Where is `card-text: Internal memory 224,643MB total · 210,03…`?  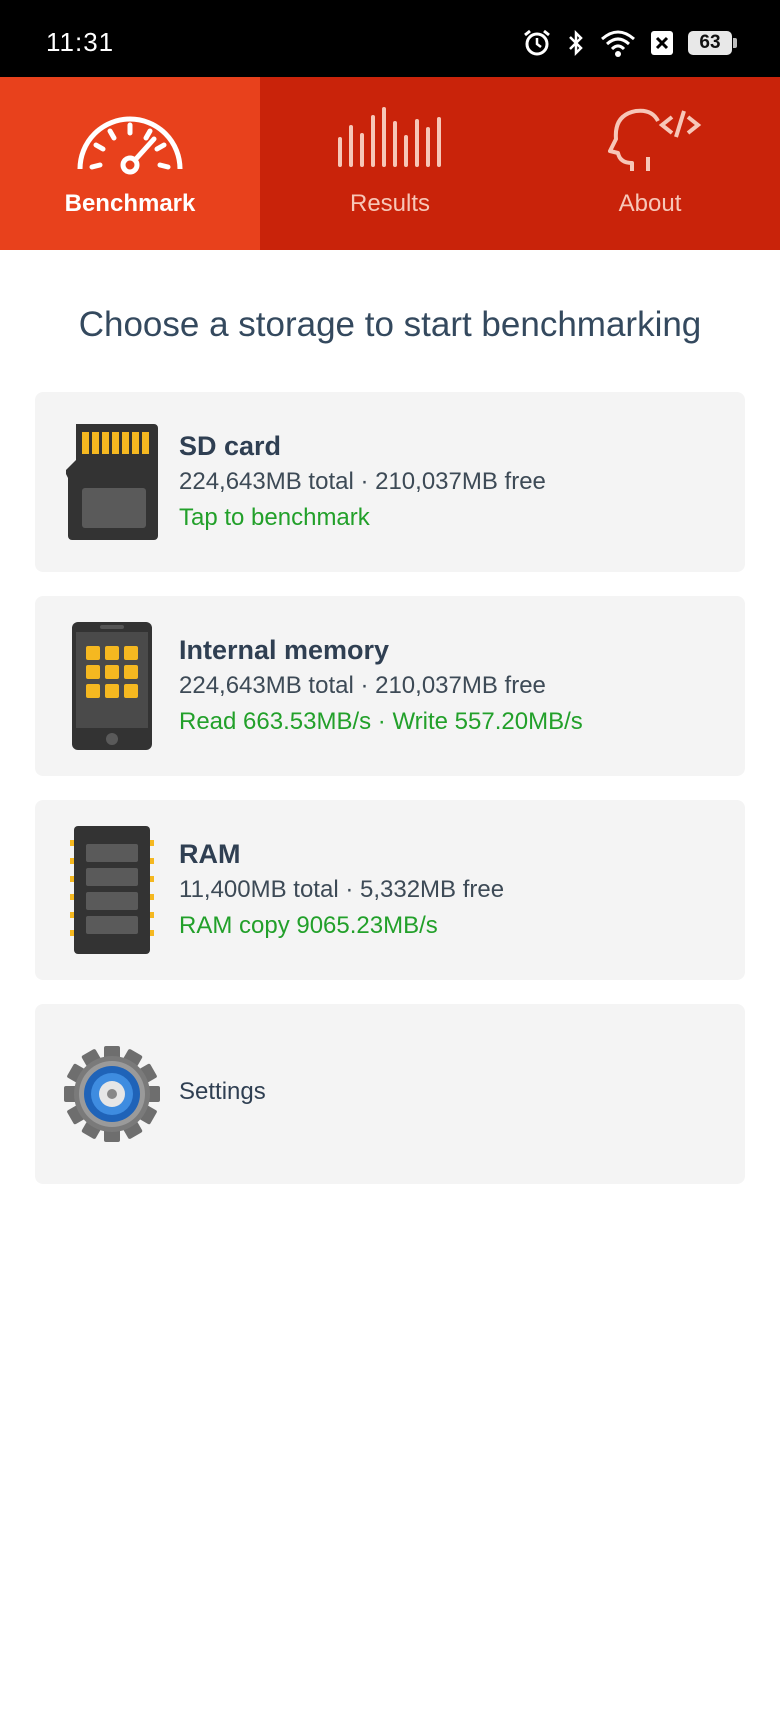 card-text: Internal memory 224,643MB total · 210,03… is located at coordinates (452, 686).